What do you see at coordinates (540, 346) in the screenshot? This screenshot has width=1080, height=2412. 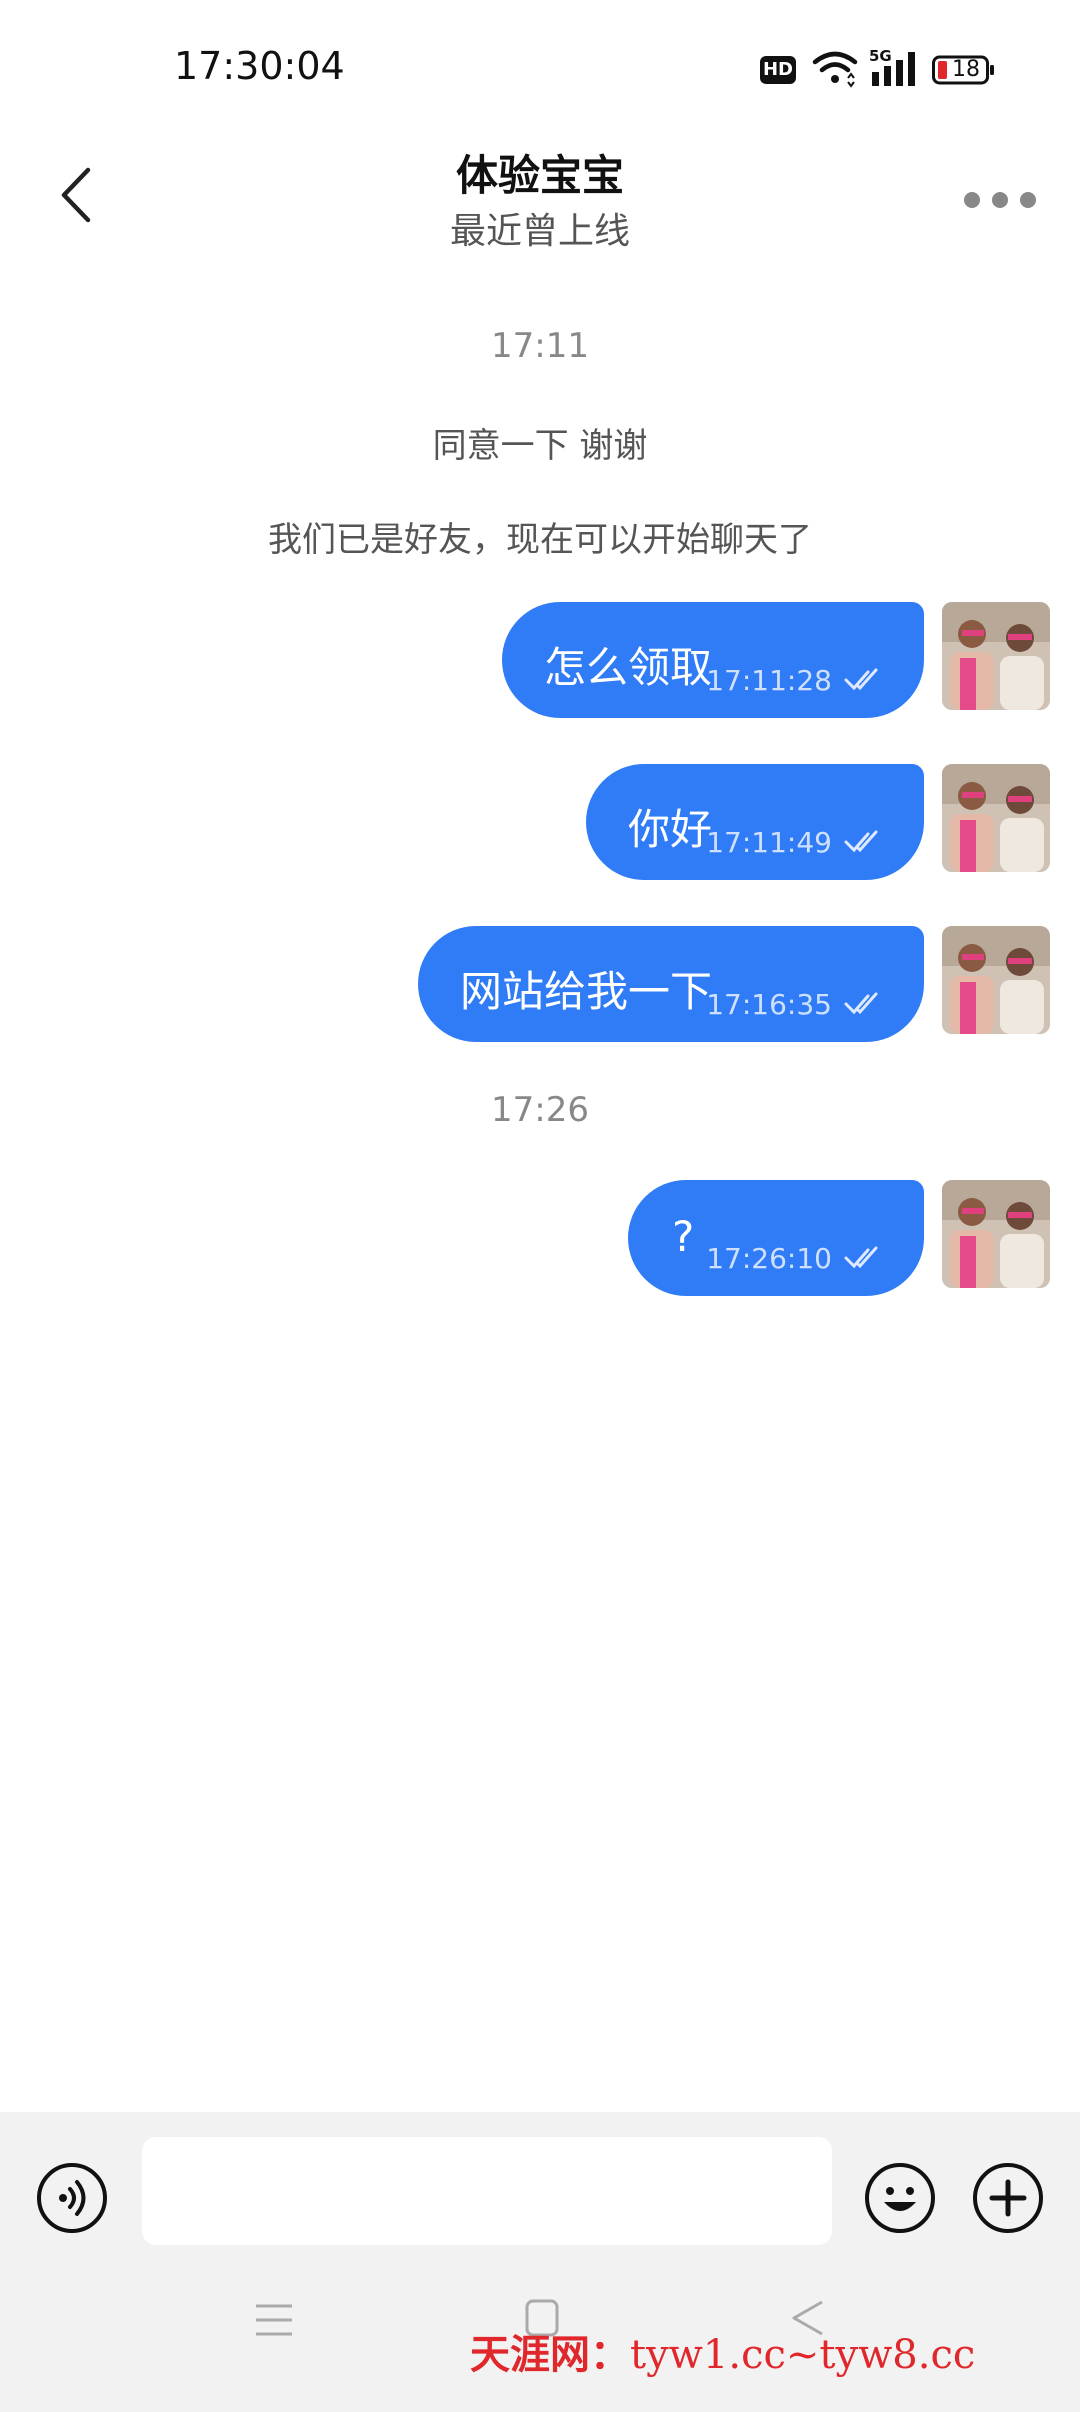 I see `timestamp-divider: 17:11` at bounding box center [540, 346].